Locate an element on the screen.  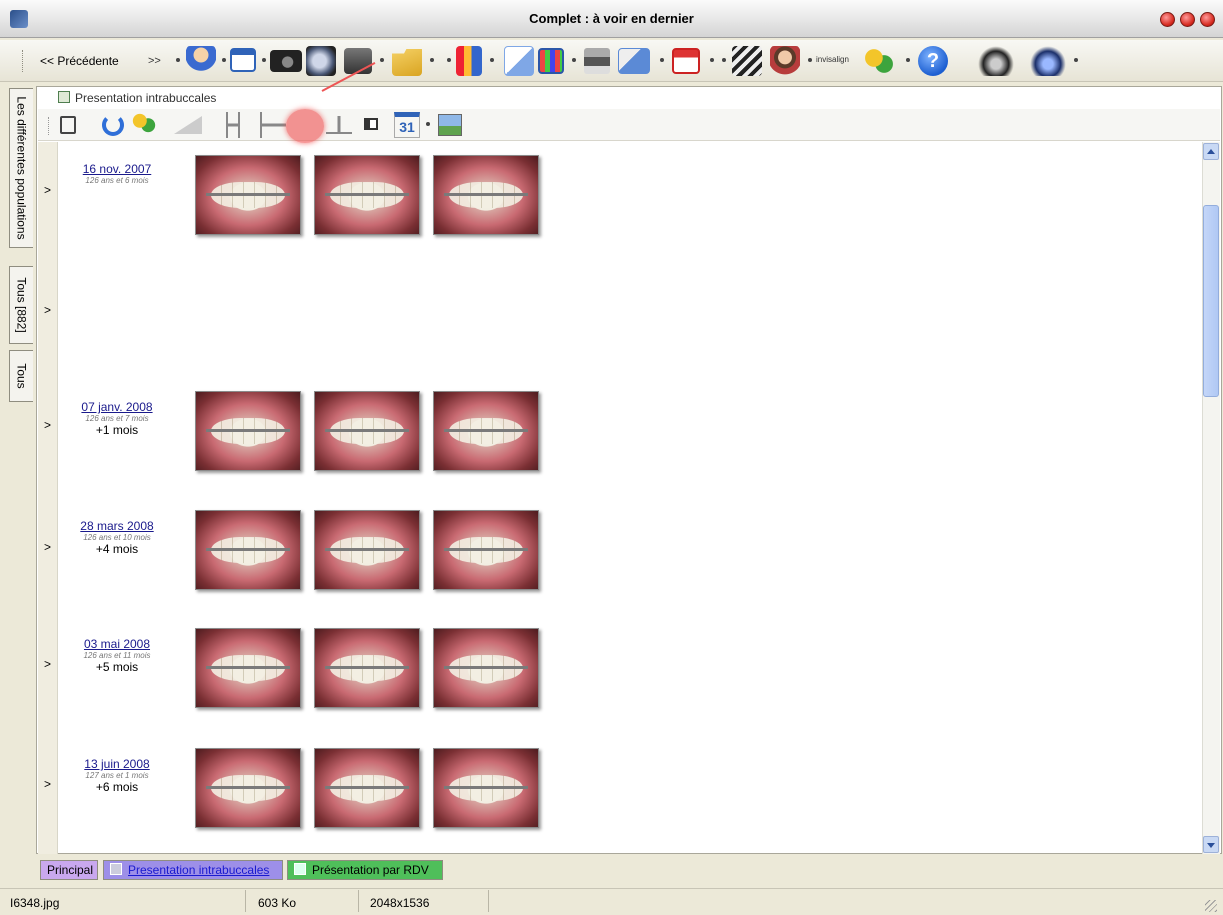
visit-date-link: 07 janv. 2008 is located at coordinates (117, 407).